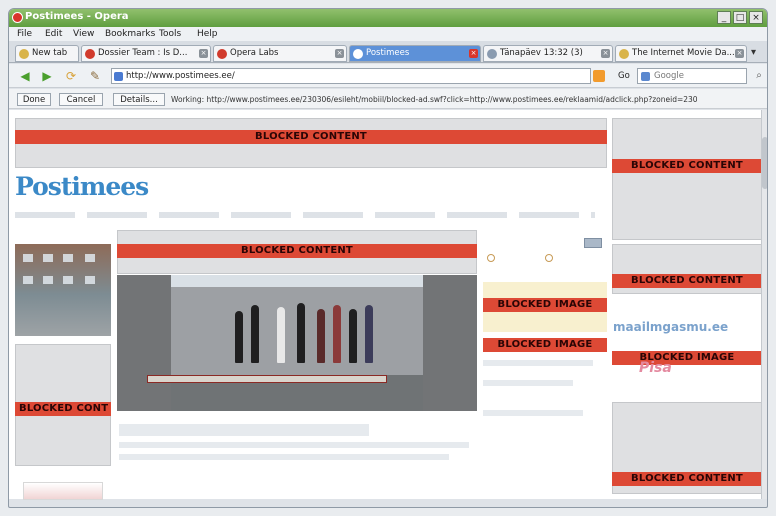 The height and width of the screenshot is (516, 776). I want to click on done-button: Done, so click(34, 99).